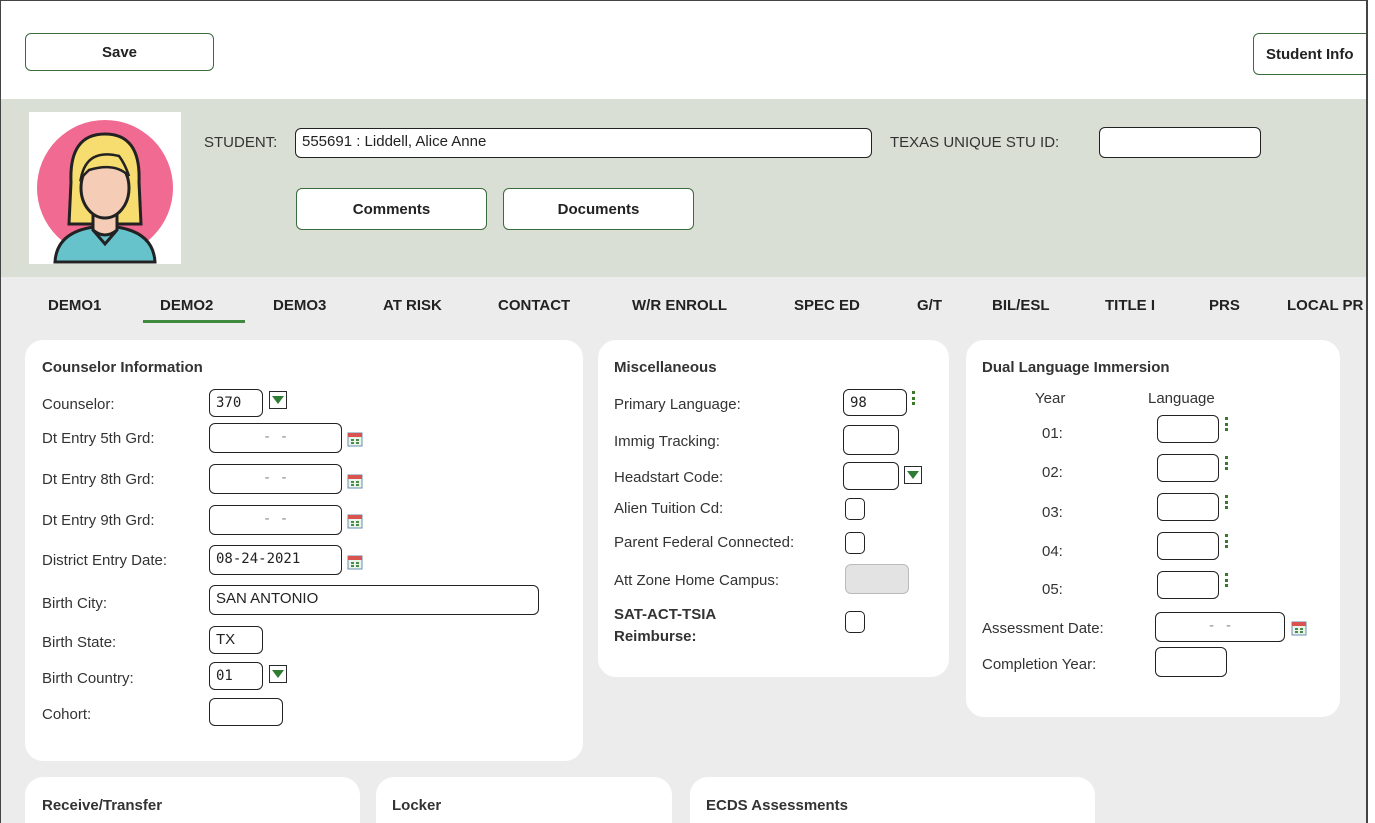  I want to click on tab-at-risk: AT RISK, so click(412, 305).